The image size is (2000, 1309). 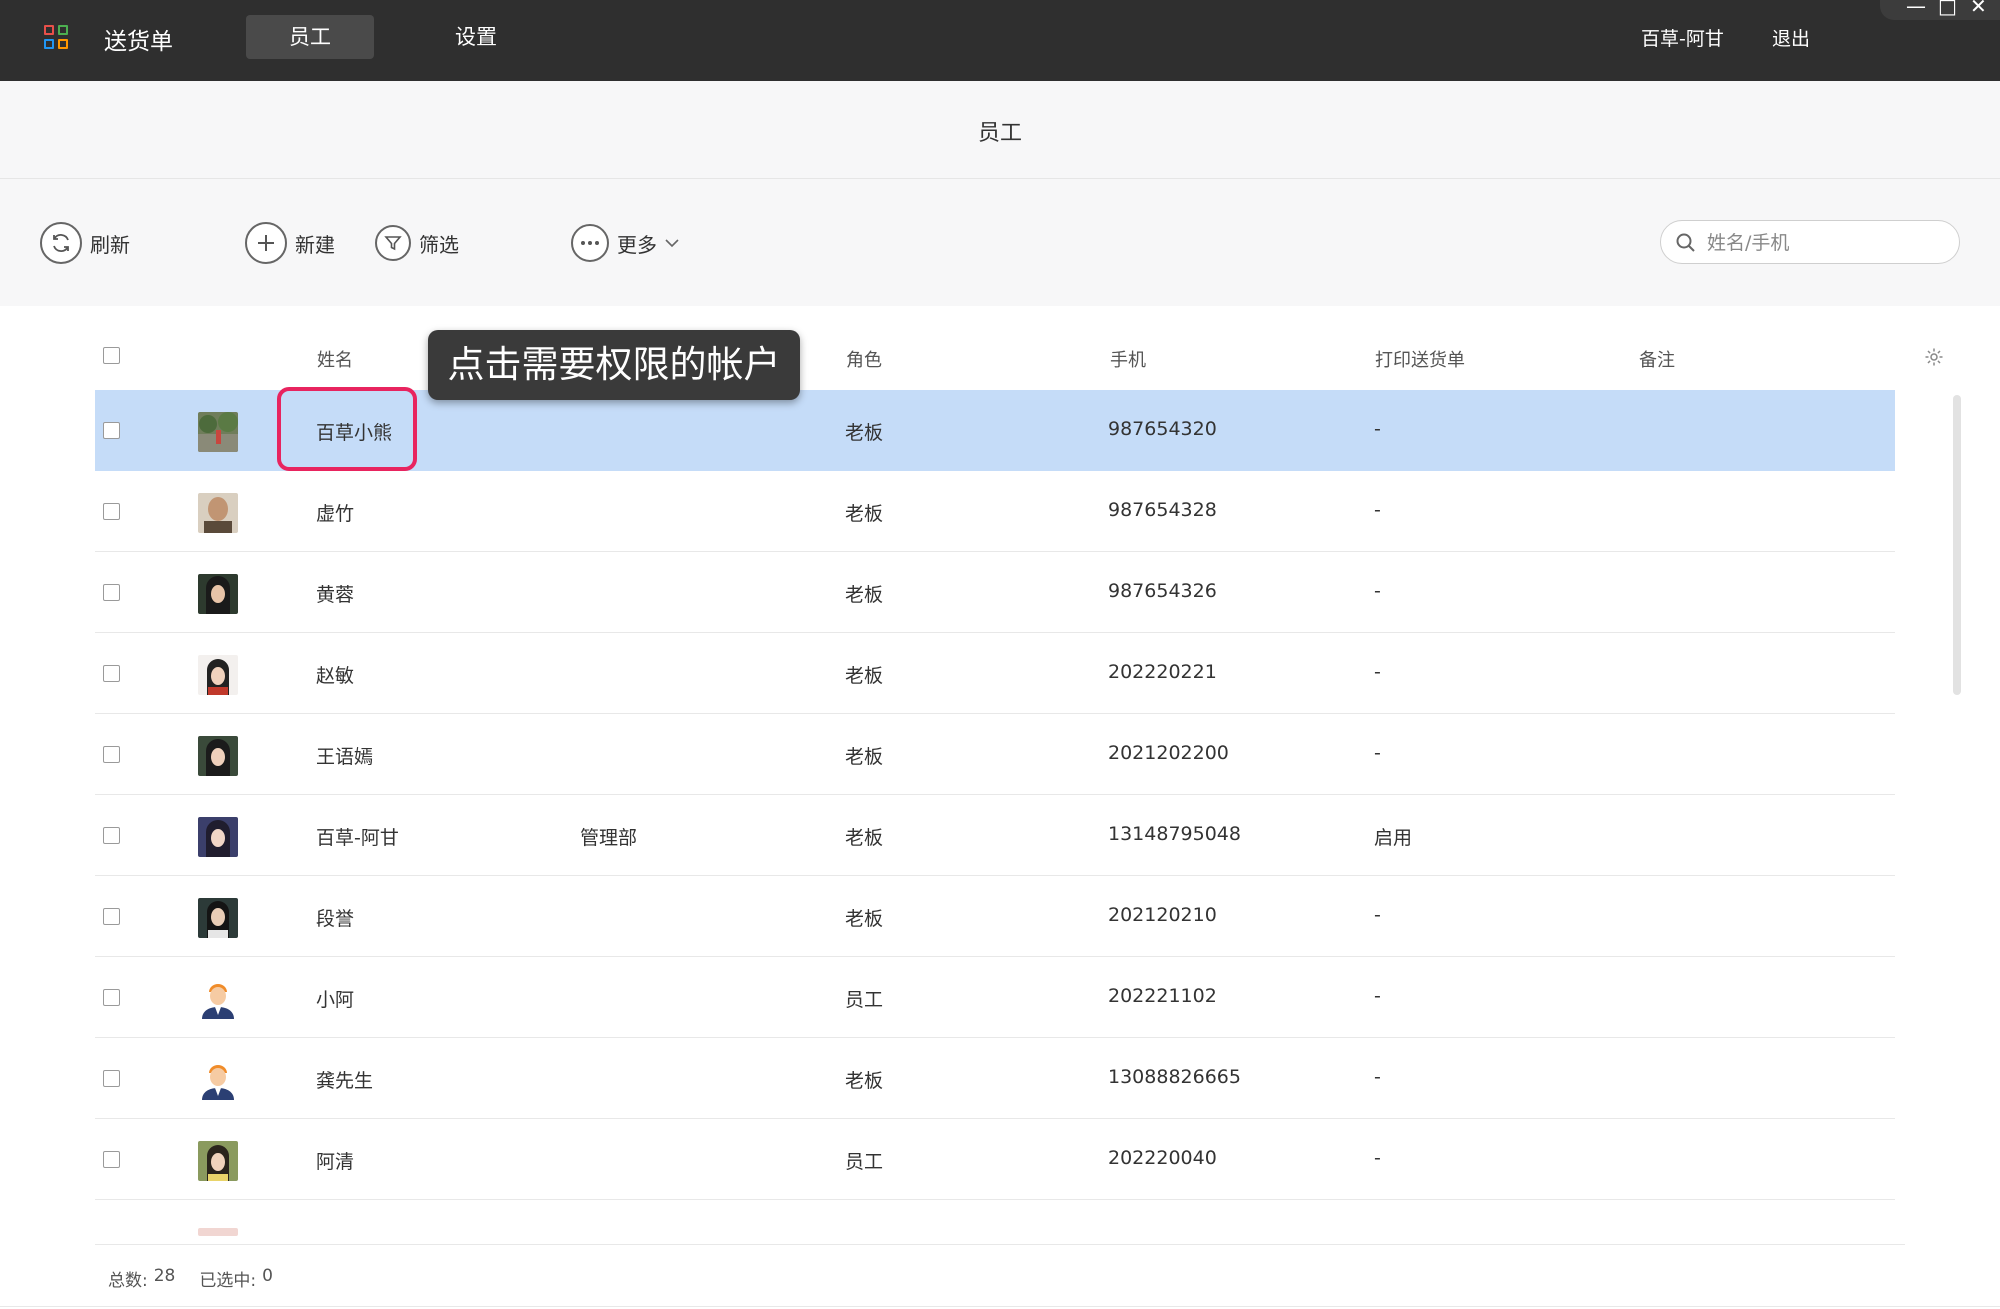 What do you see at coordinates (864, 359) in the screenshot?
I see `column-role: 角色` at bounding box center [864, 359].